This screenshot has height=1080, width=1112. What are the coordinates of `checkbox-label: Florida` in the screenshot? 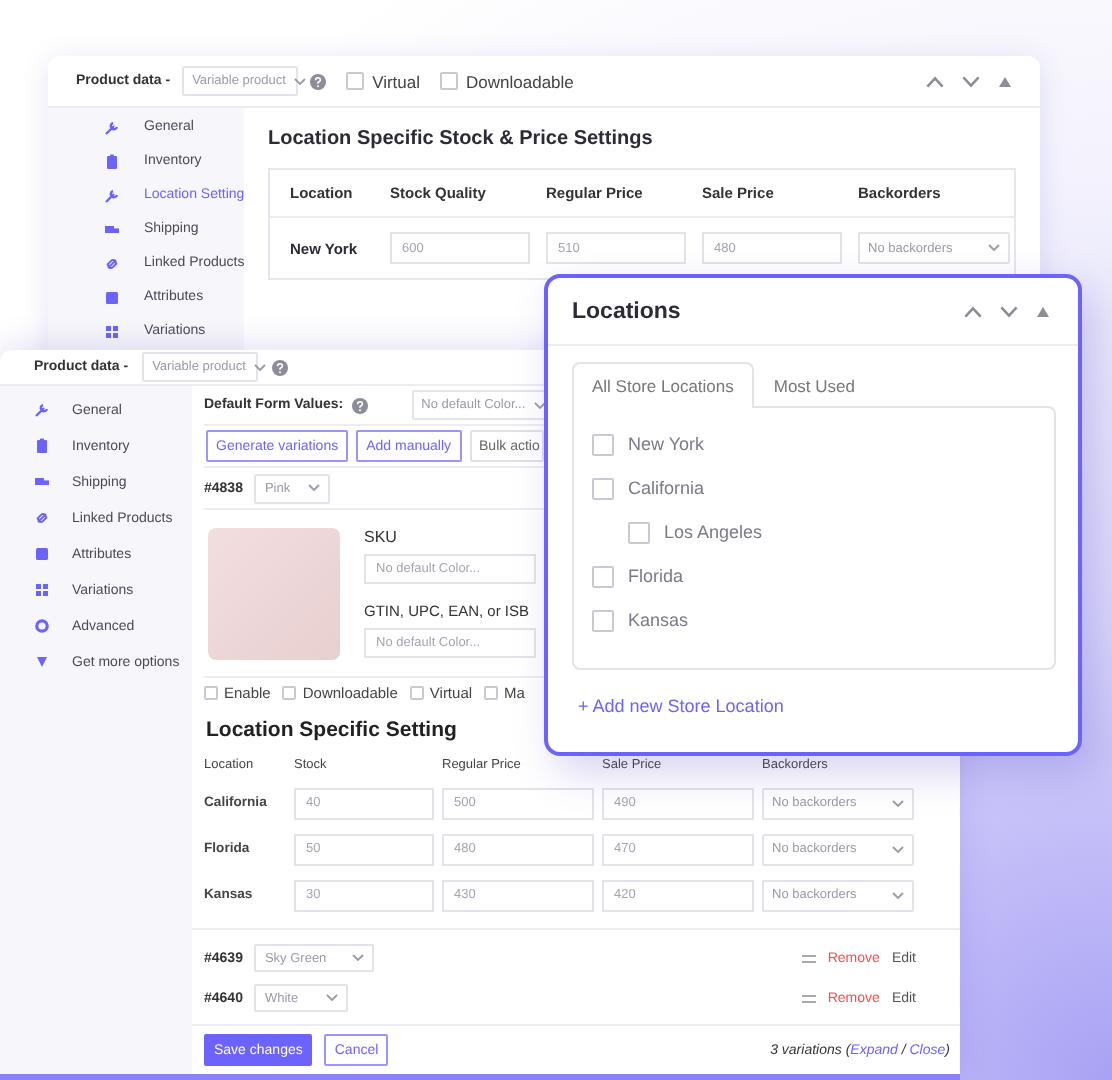 It's located at (656, 576).